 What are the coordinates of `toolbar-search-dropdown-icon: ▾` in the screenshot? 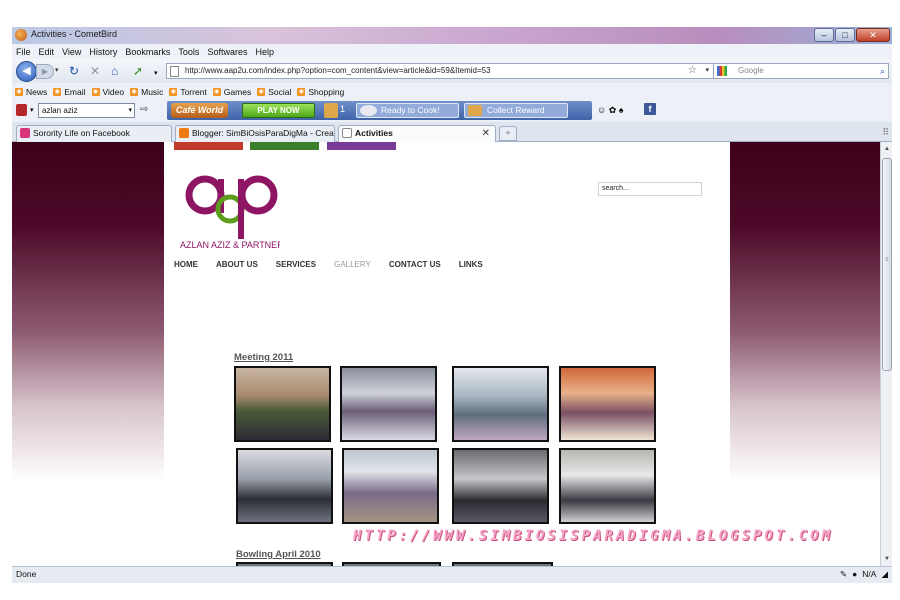 It's located at (130, 110).